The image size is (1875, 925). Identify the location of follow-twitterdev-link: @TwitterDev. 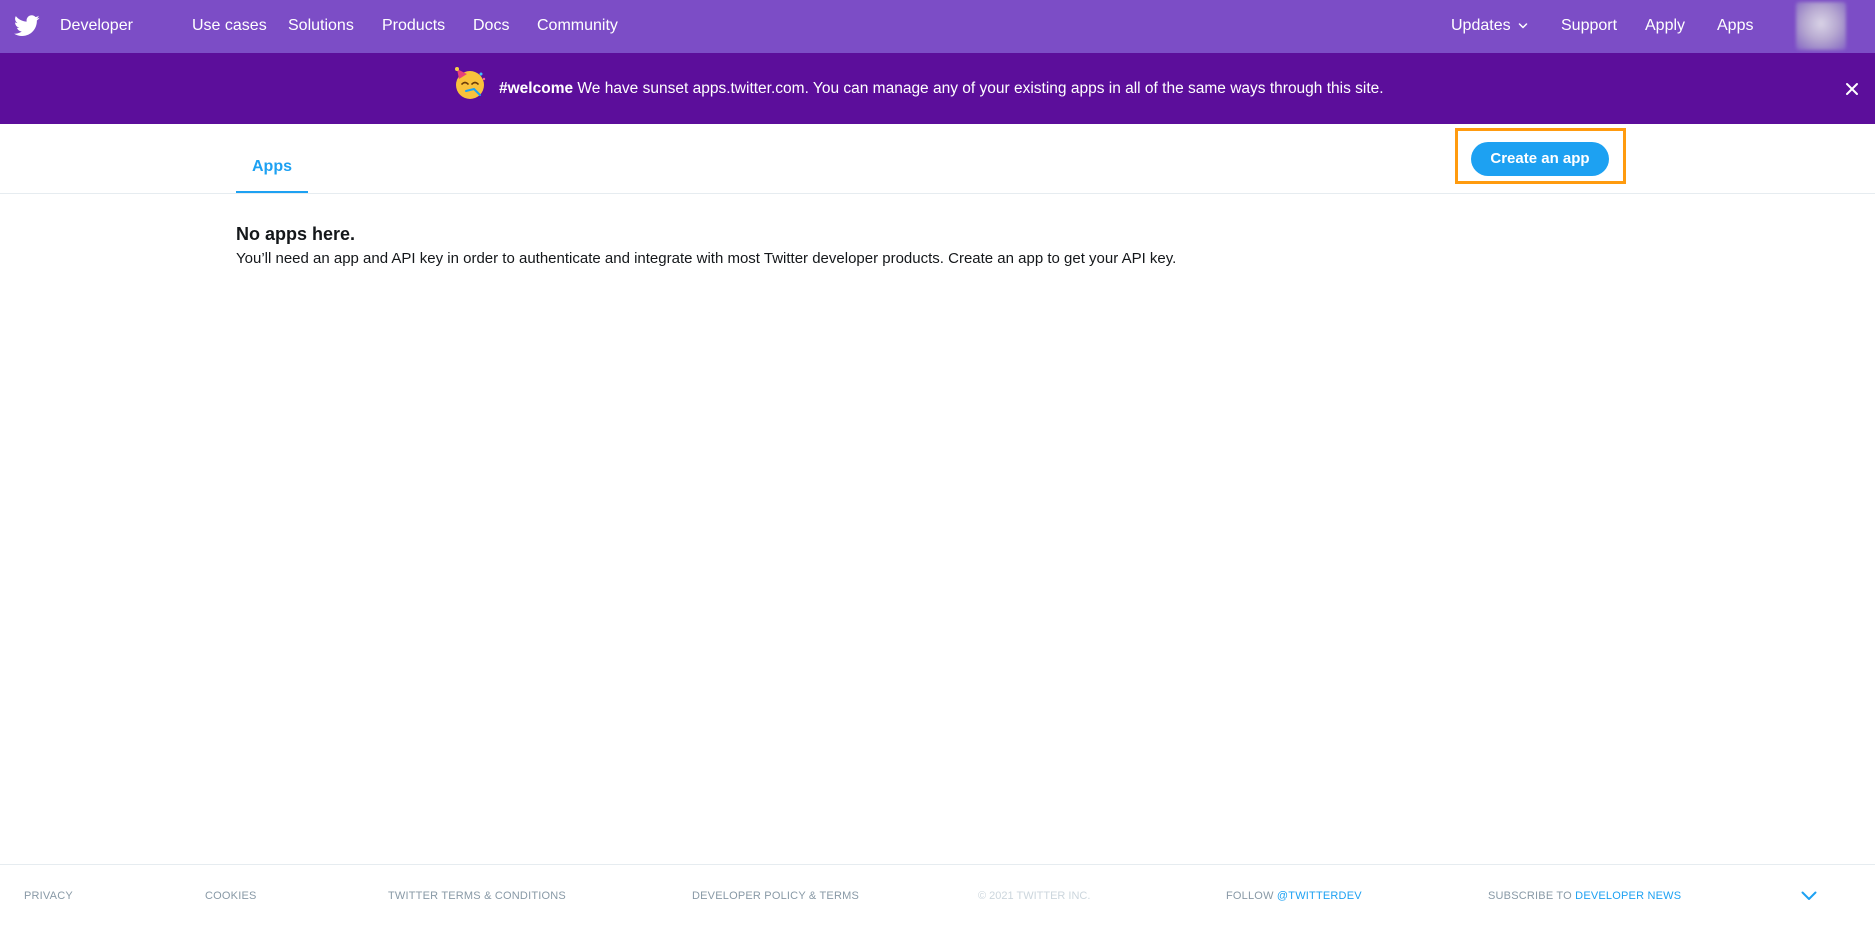
(1319, 896).